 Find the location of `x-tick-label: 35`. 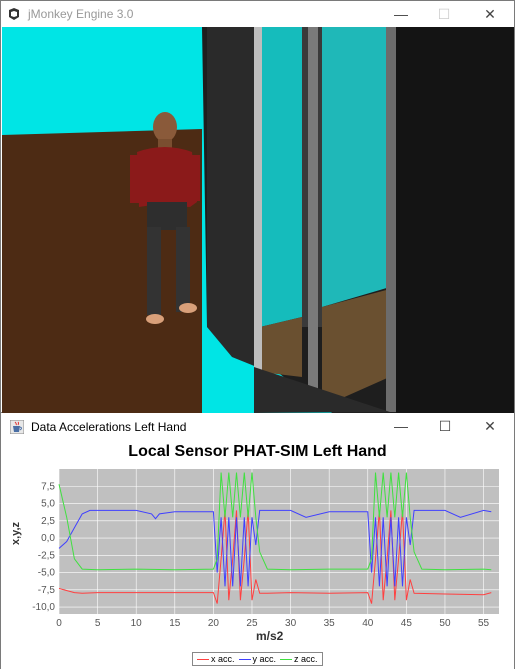

x-tick-label: 35 is located at coordinates (330, 623).